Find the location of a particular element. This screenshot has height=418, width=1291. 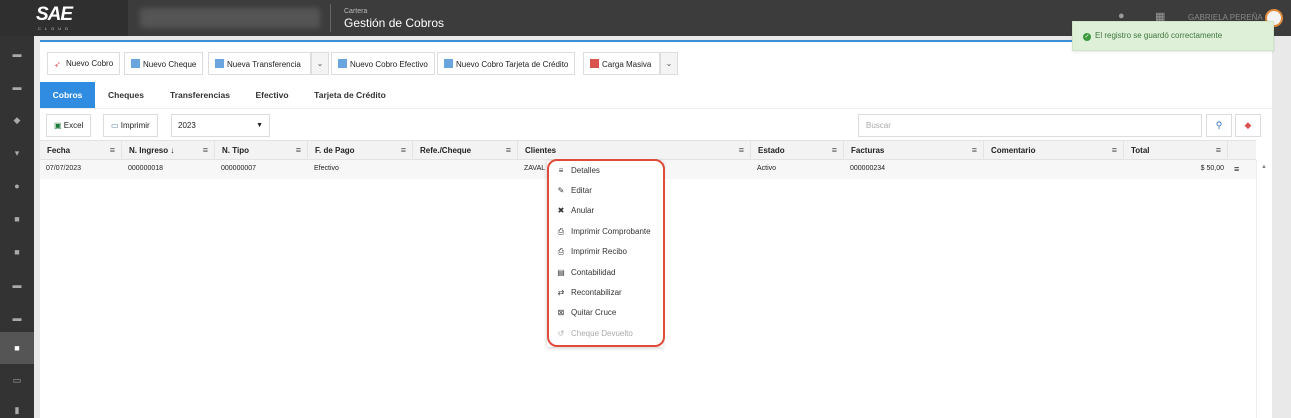

sidebar-item-list: ▬ is located at coordinates (17, 87).